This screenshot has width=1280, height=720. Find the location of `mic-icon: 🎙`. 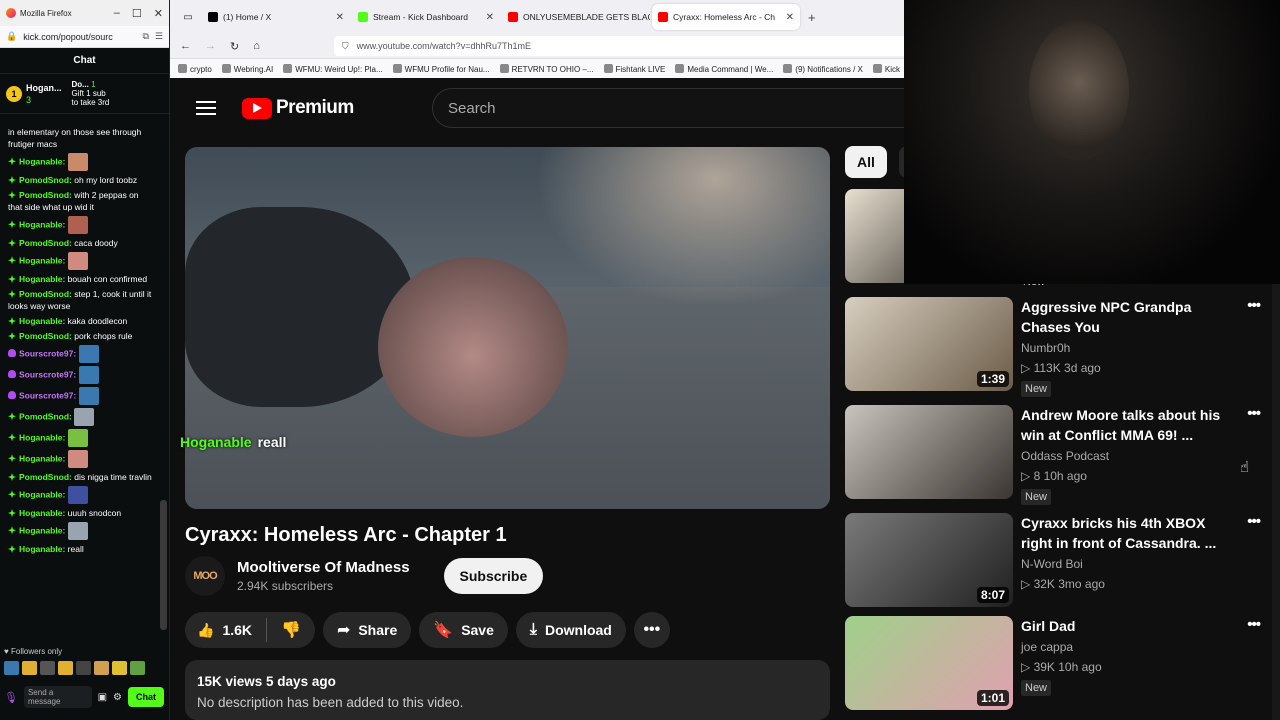

mic-icon: 🎙 is located at coordinates (11, 697).